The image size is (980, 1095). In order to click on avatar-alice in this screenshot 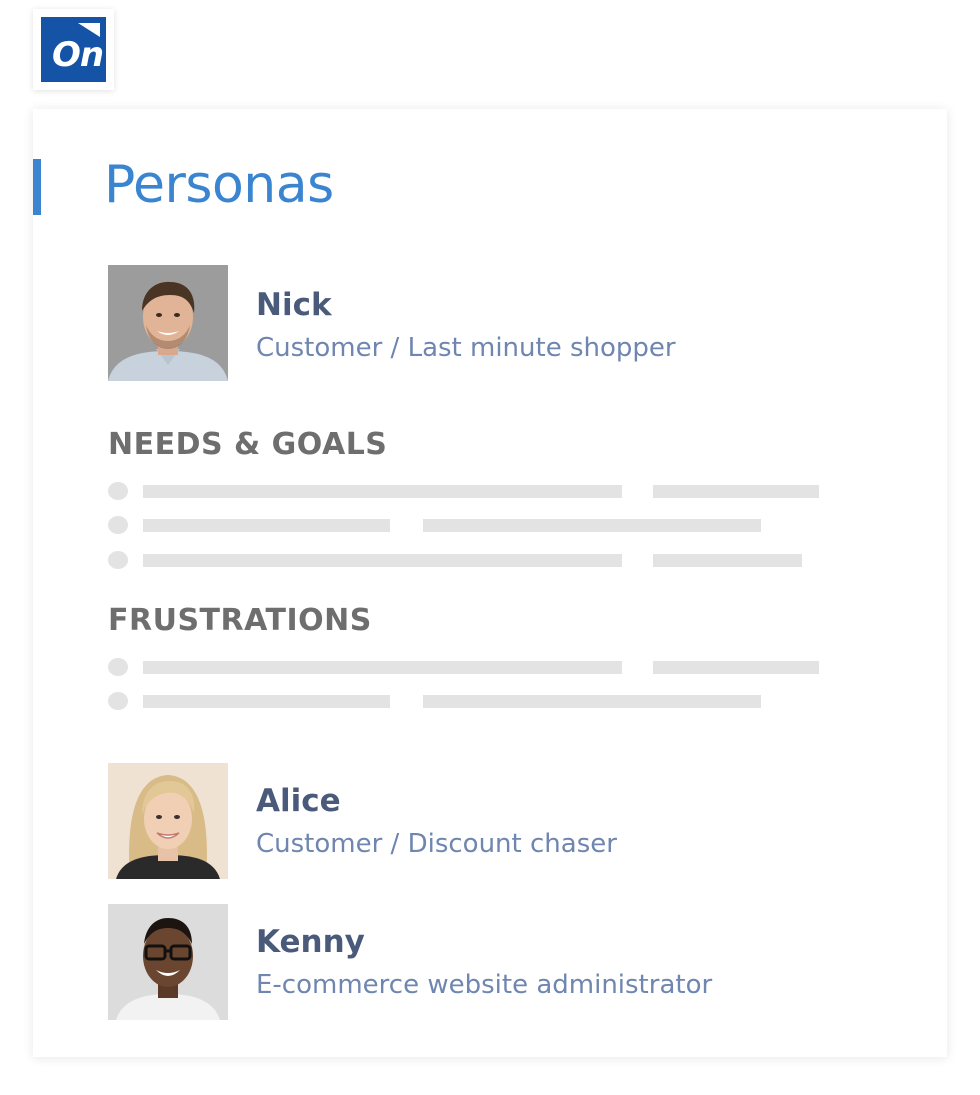, I will do `click(168, 821)`.